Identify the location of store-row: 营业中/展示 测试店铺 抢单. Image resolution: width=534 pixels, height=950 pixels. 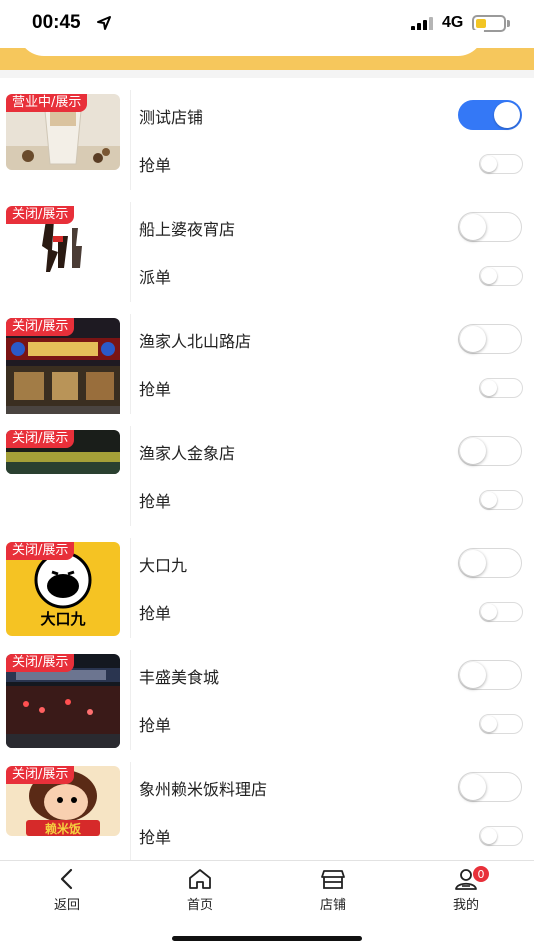
(267, 134).